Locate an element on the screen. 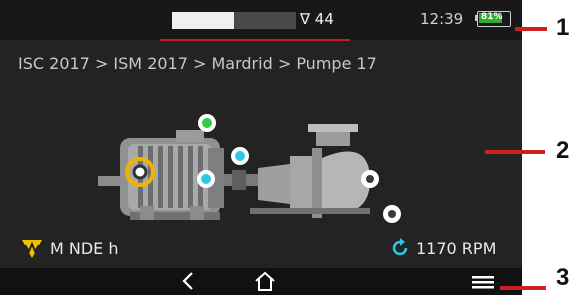 The image size is (577, 295). rotation-icon is located at coordinates (400, 247).